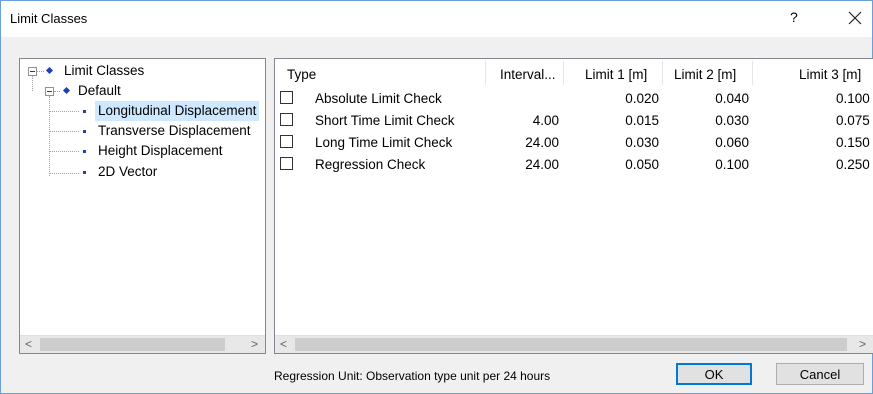  Describe the element at coordinates (732, 98) in the screenshot. I see `cell-limit2: 0.040` at that location.